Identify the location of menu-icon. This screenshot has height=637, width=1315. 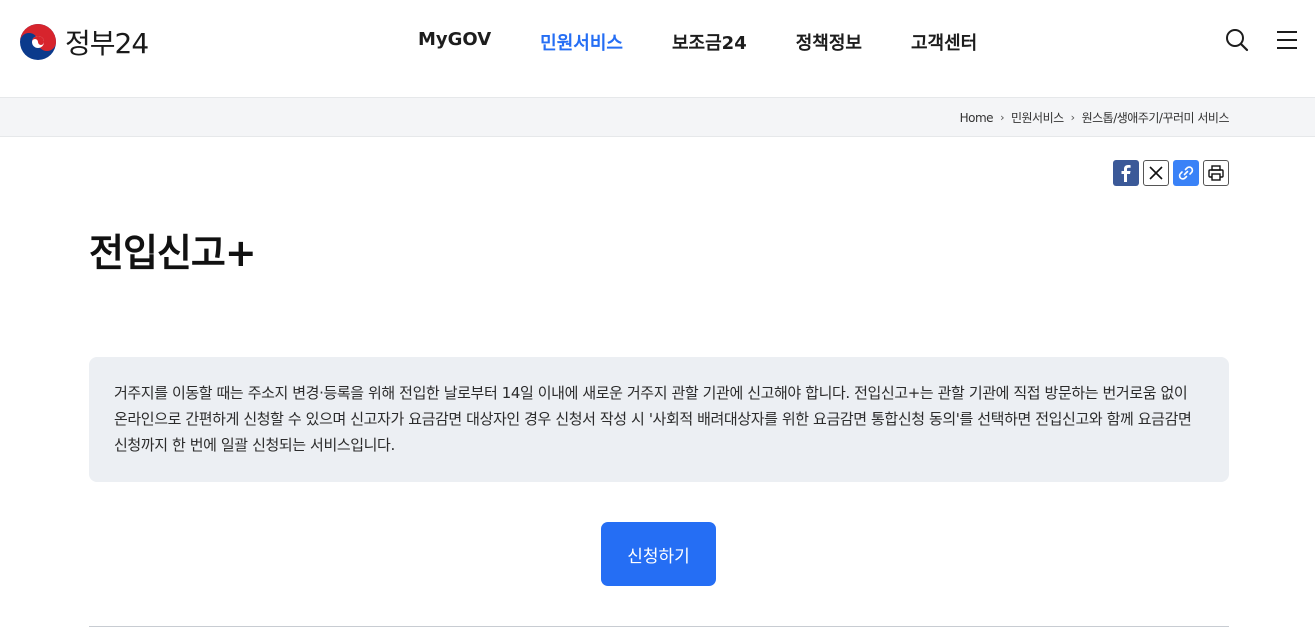
(1287, 40).